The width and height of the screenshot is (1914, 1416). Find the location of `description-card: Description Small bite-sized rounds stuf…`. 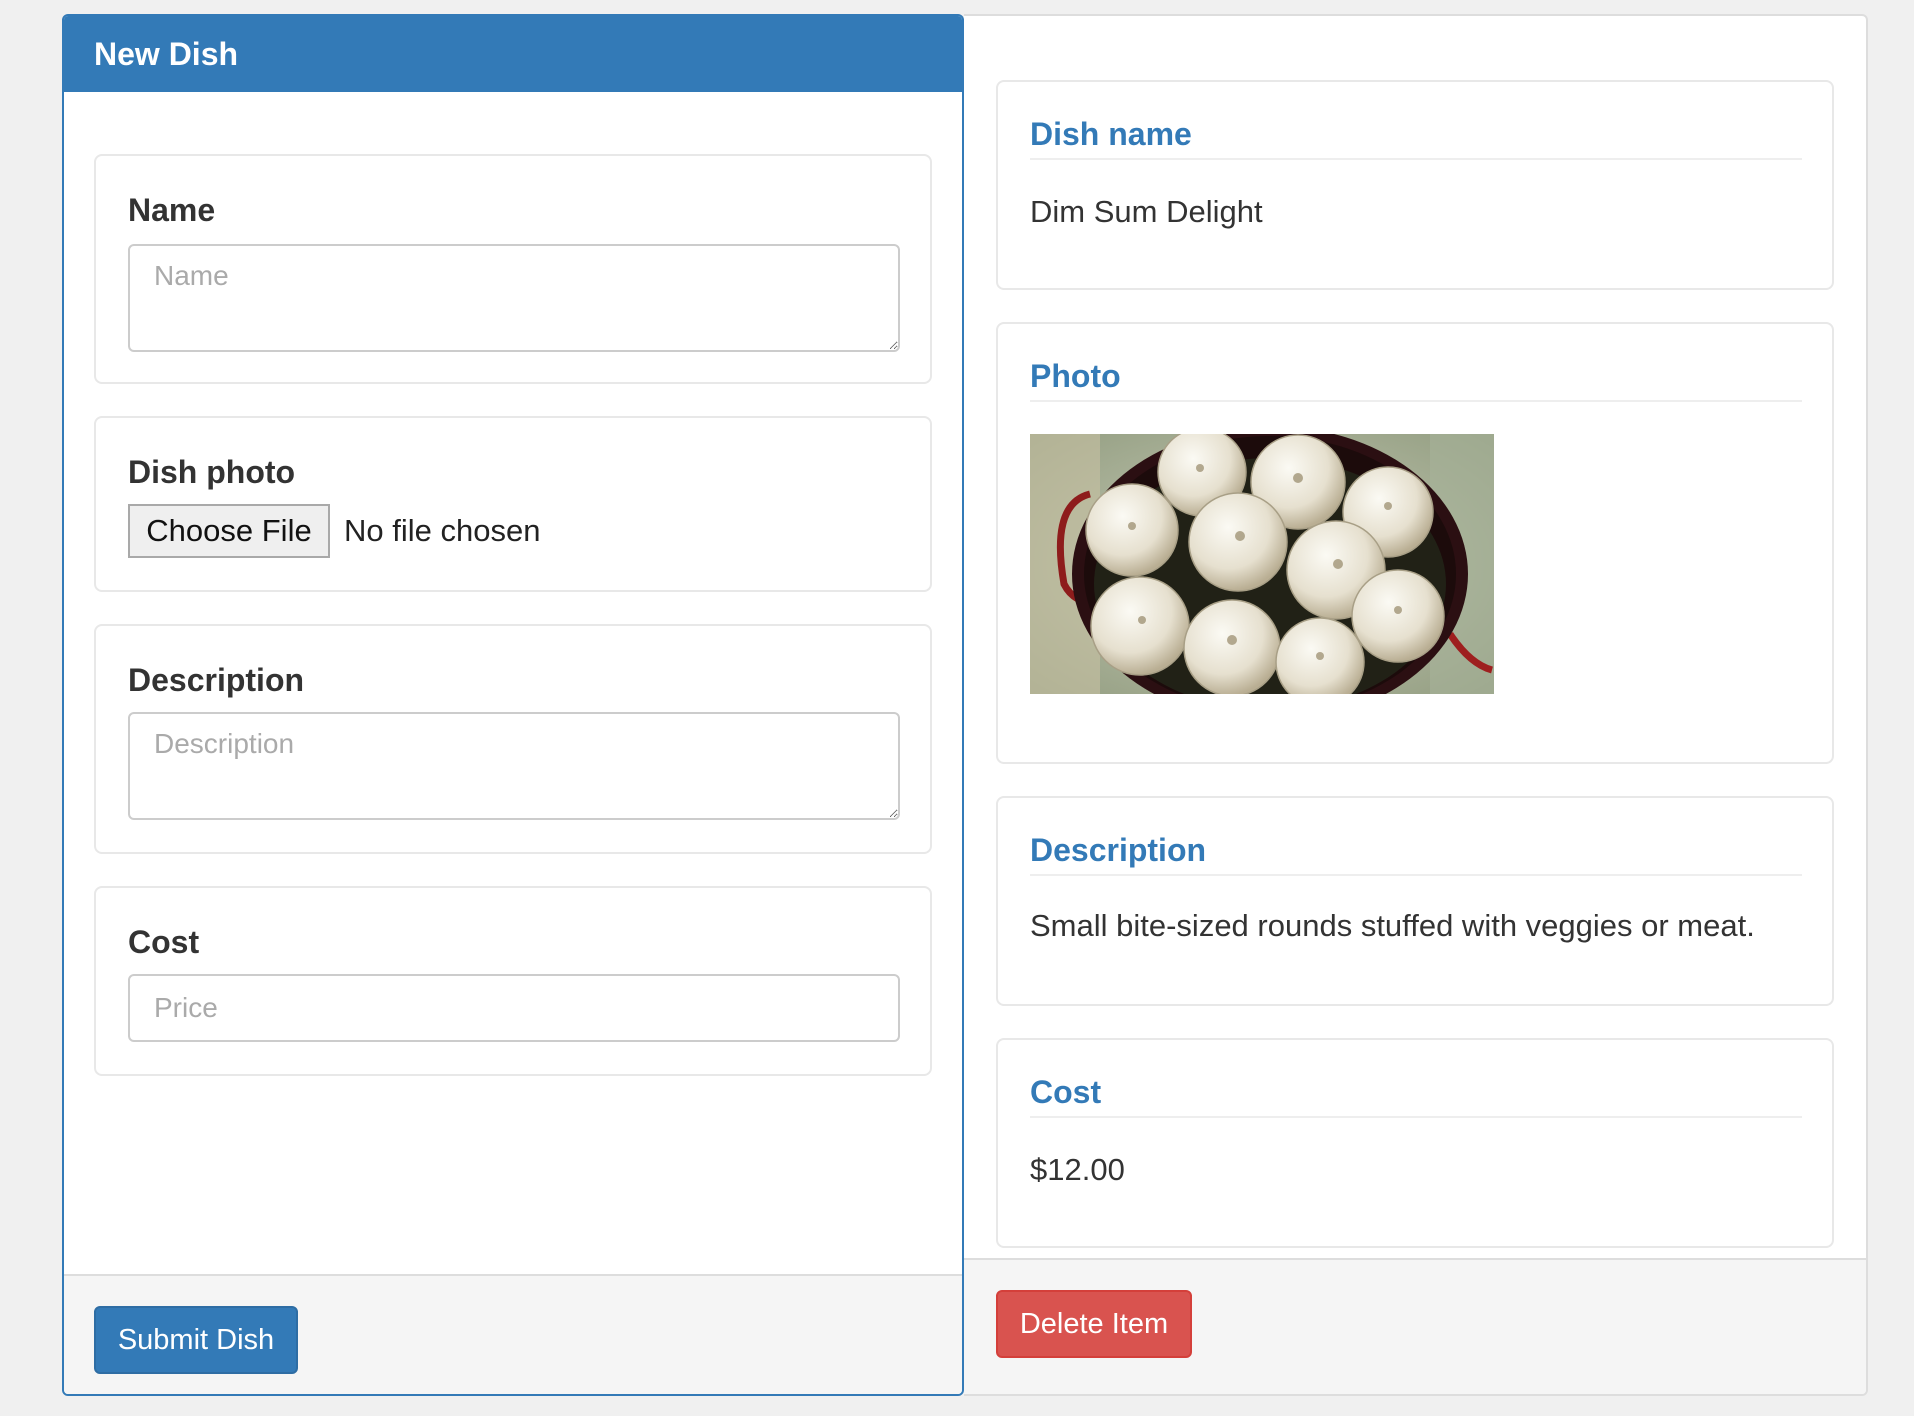

description-card: Description Small bite-sized rounds stuf… is located at coordinates (1415, 901).